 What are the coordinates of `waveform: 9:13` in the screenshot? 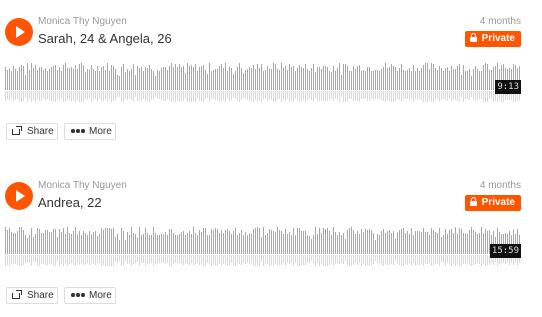 It's located at (263, 83).